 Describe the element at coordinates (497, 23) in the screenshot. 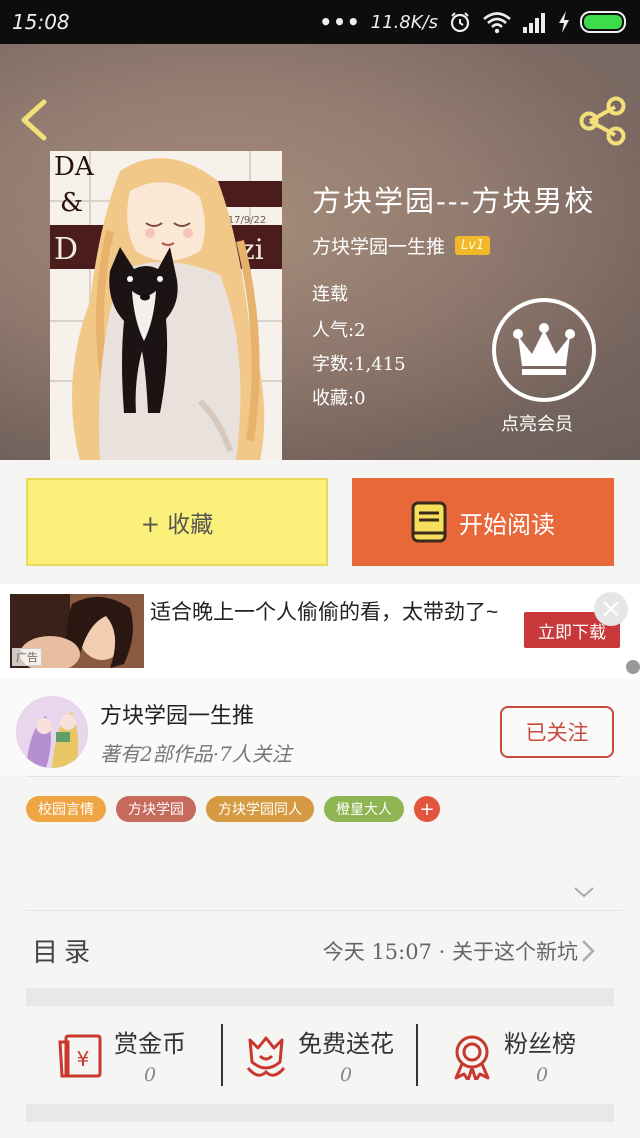

I see `wifi-icon` at that location.